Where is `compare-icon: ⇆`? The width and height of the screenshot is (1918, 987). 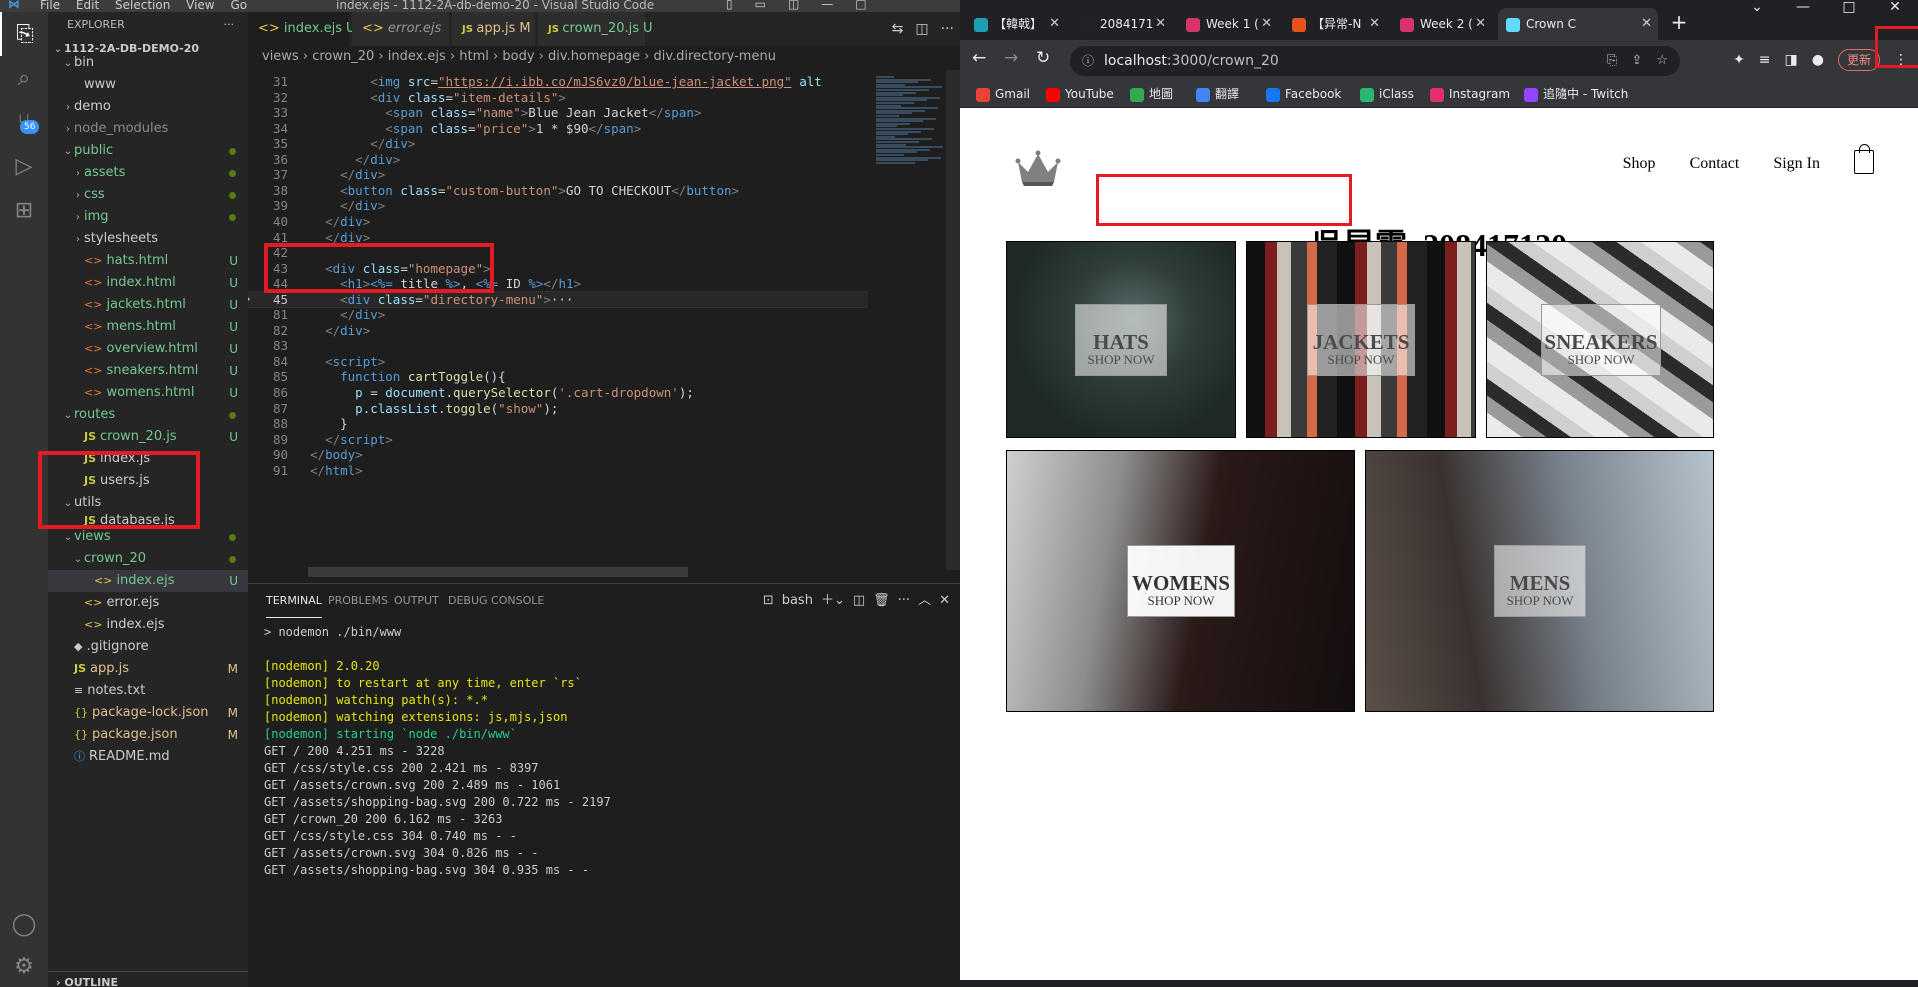 compare-icon: ⇆ is located at coordinates (898, 29).